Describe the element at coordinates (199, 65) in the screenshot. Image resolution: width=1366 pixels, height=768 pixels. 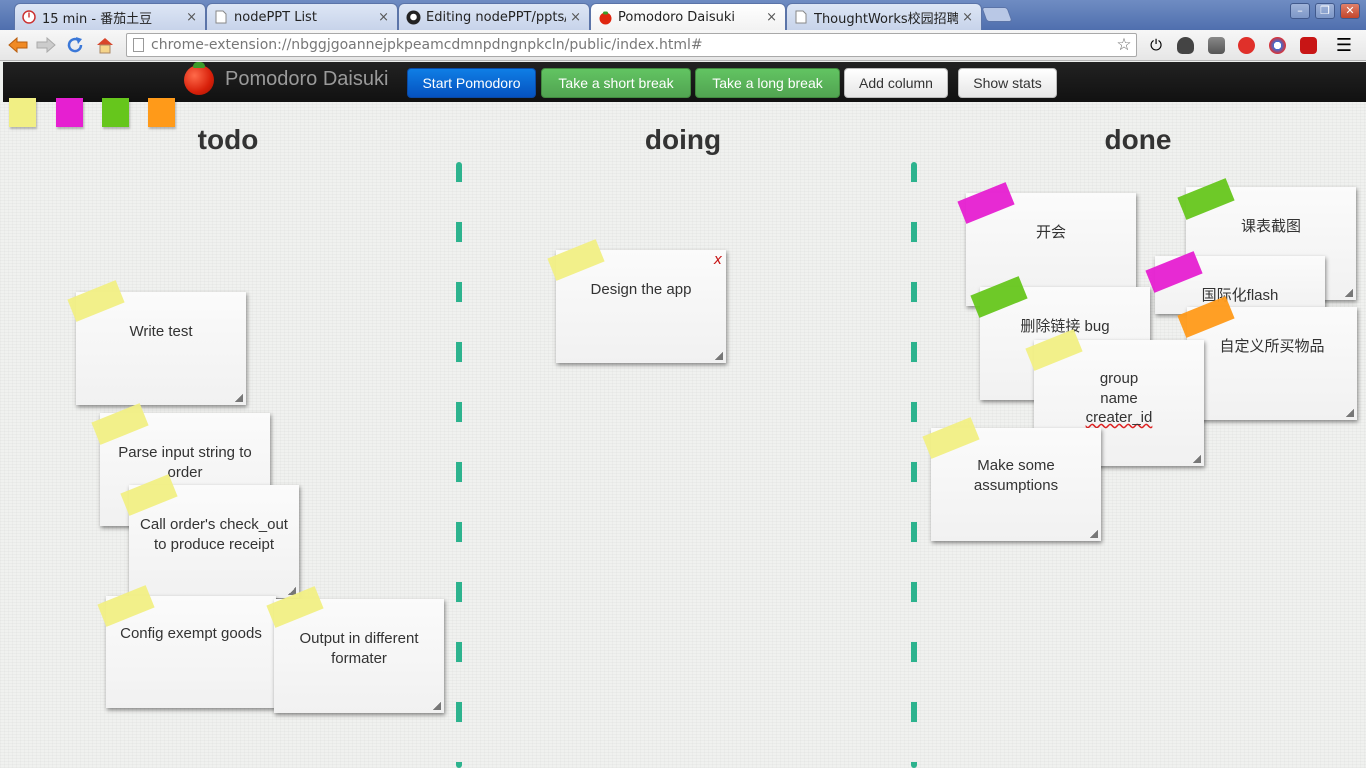
I see `tomato-leaf-icon` at that location.